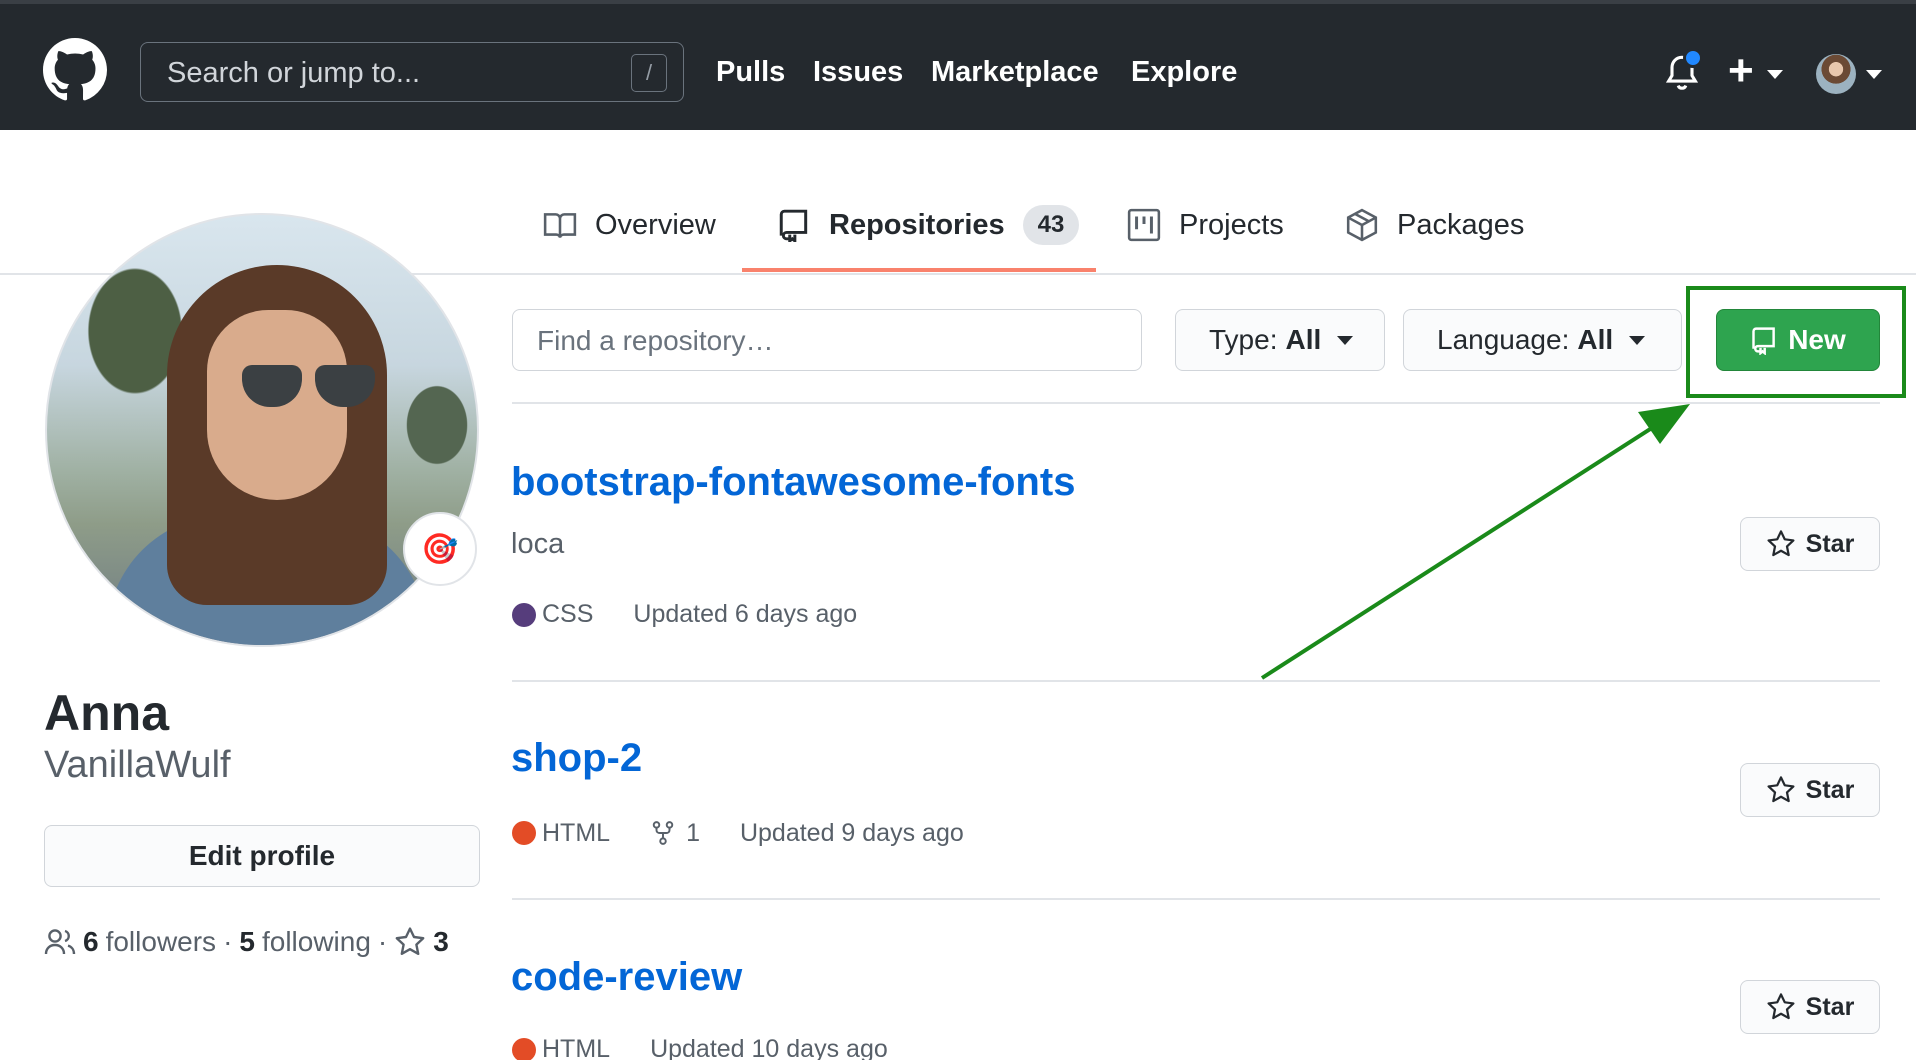 This screenshot has height=1060, width=1916. I want to click on global-search-input: Search or jump to... /, so click(412, 72).